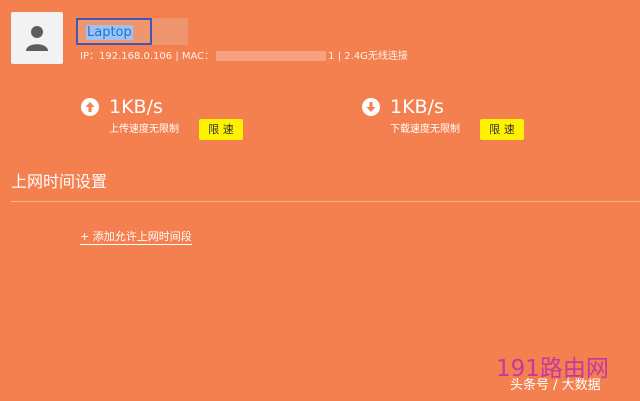 Image resolution: width=640 pixels, height=401 pixels. I want to click on upload-speed-value: 1KB/s, so click(136, 107).